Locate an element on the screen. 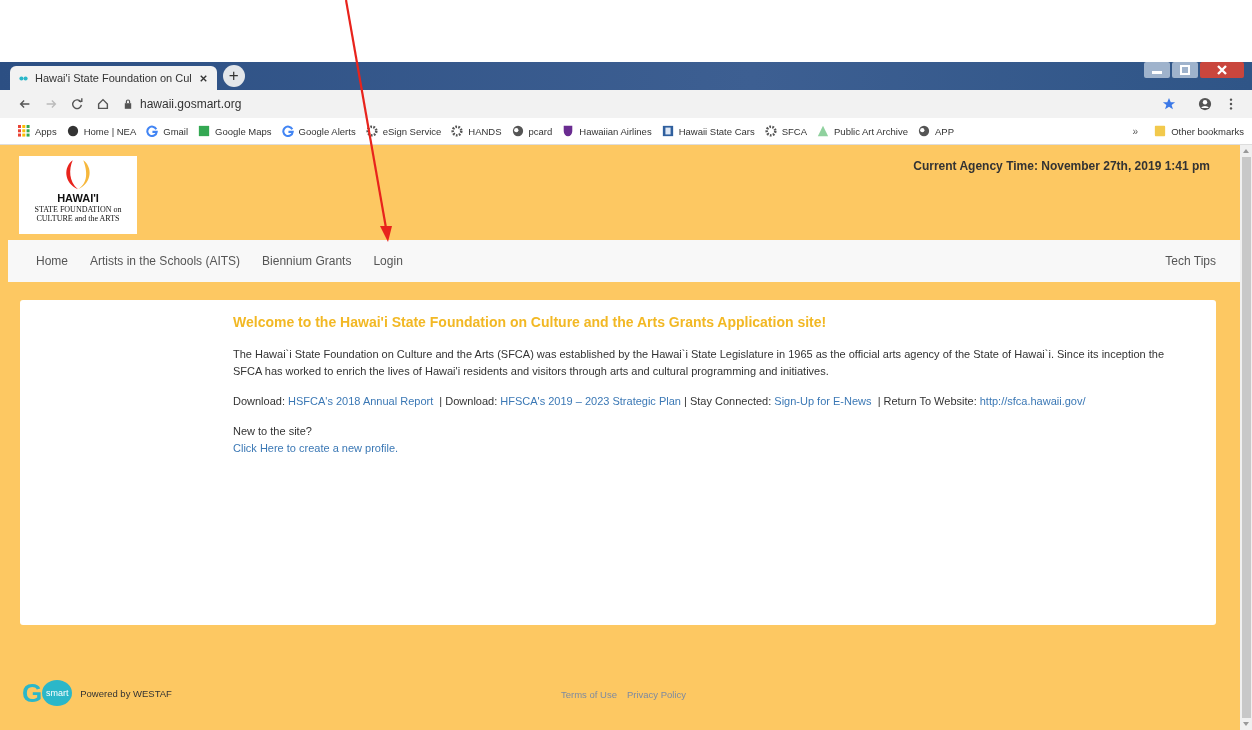 The image size is (1252, 730). nav-link: Tech Tips is located at coordinates (1190, 261).